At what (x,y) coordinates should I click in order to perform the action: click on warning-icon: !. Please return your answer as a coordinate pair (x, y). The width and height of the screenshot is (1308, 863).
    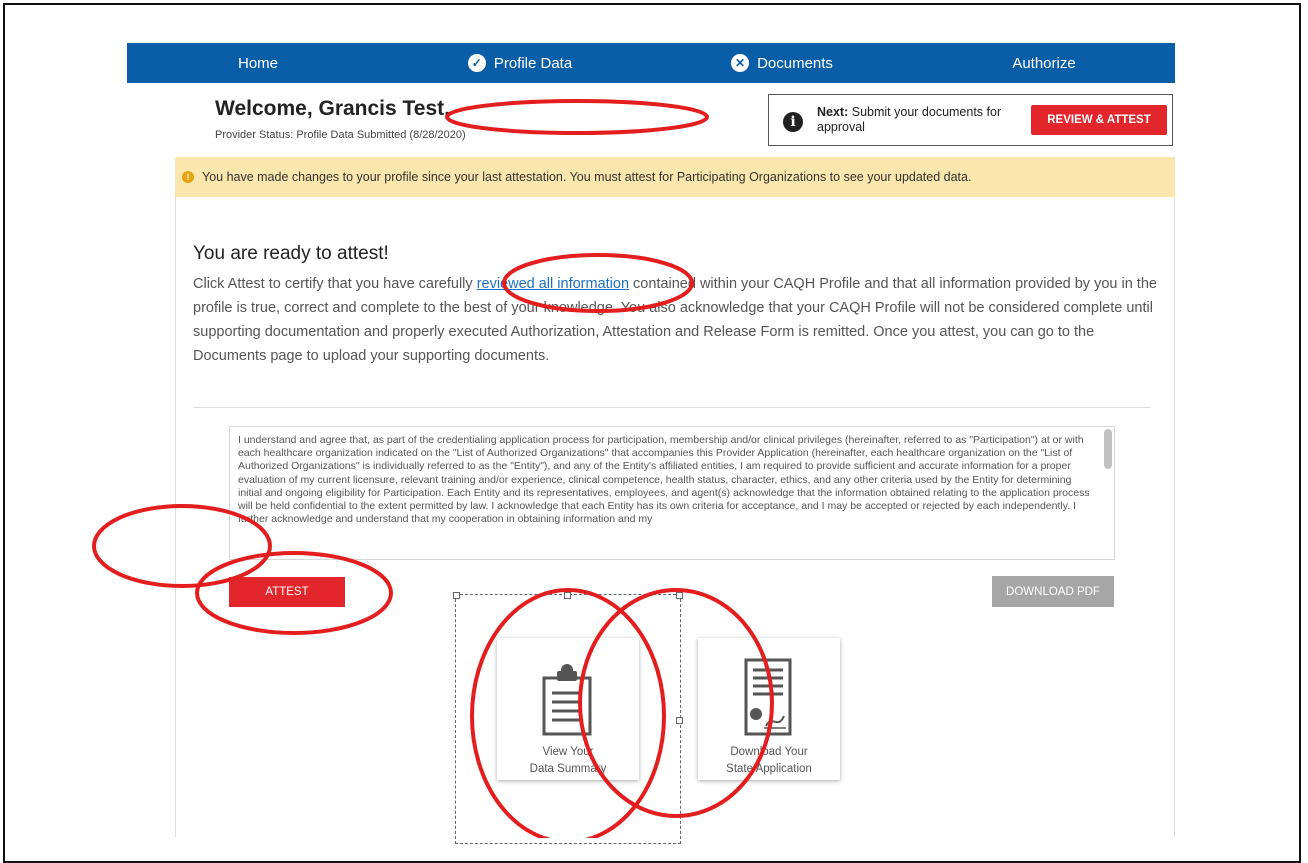
    Looking at the image, I should click on (188, 177).